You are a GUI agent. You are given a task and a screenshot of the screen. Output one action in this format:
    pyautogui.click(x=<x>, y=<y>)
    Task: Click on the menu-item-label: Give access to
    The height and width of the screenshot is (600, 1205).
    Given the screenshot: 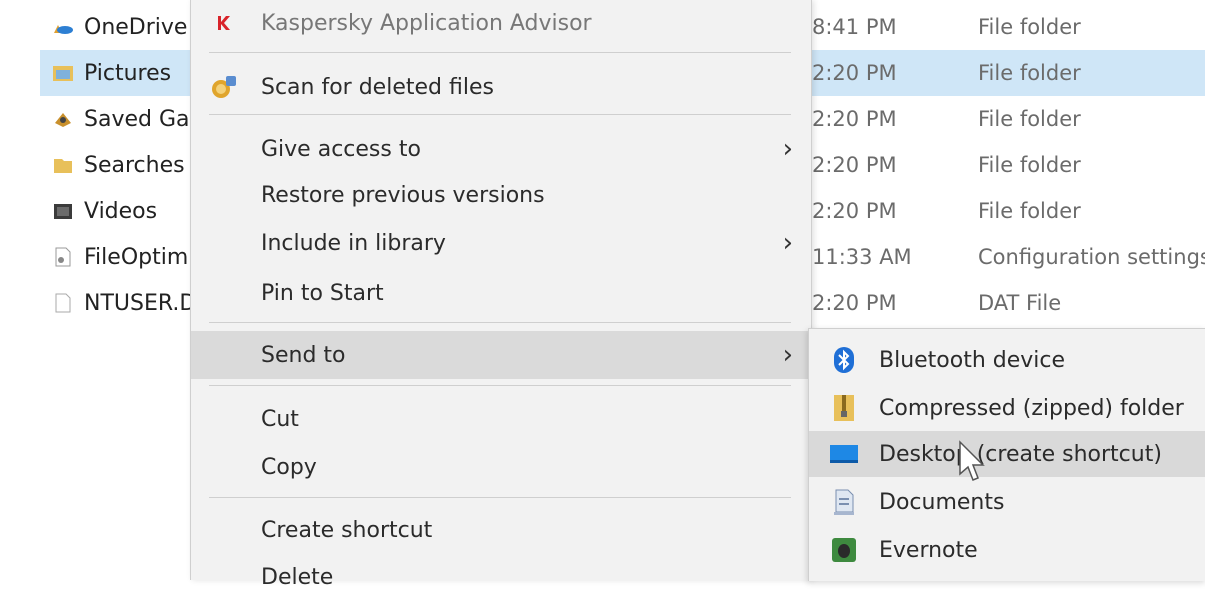 What is the action you would take?
    pyautogui.click(x=341, y=149)
    